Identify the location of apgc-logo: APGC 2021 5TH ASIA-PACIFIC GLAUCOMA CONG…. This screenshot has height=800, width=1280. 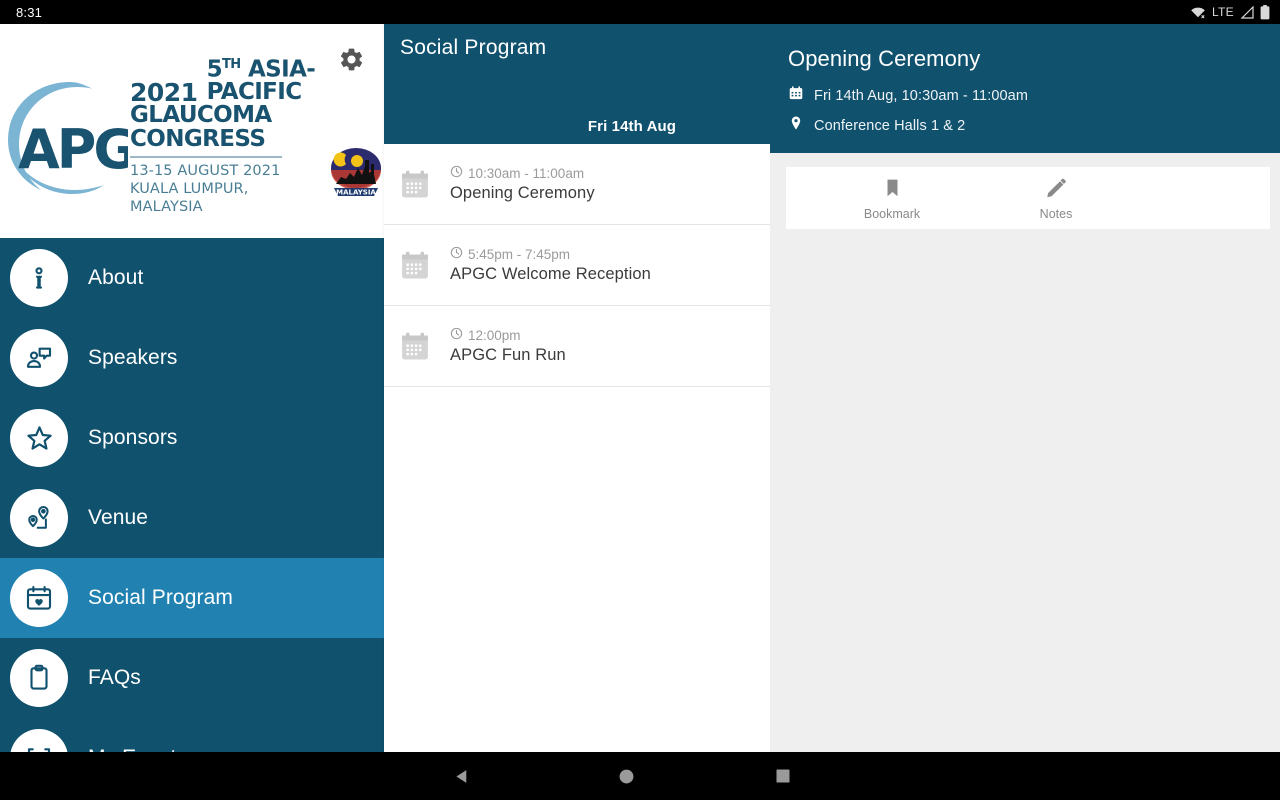
(192, 137).